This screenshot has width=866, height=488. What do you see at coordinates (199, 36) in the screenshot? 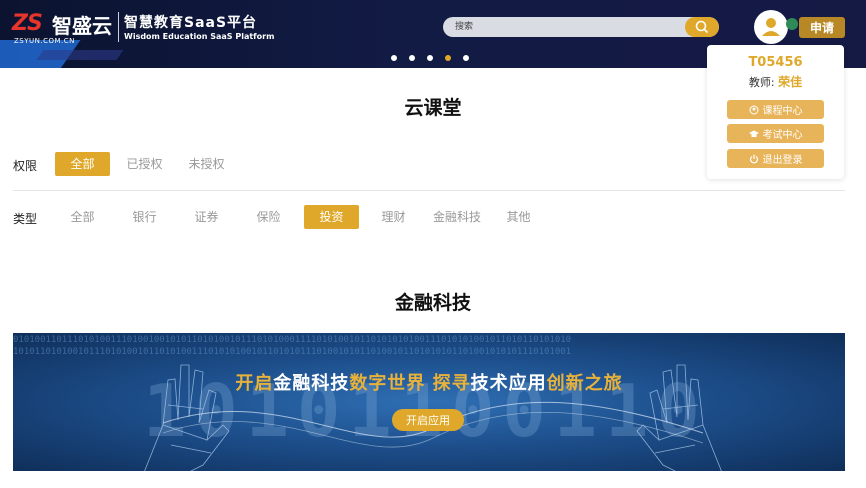
I see `logo-subtitle-en: Wisdom Education SaaS Platform` at bounding box center [199, 36].